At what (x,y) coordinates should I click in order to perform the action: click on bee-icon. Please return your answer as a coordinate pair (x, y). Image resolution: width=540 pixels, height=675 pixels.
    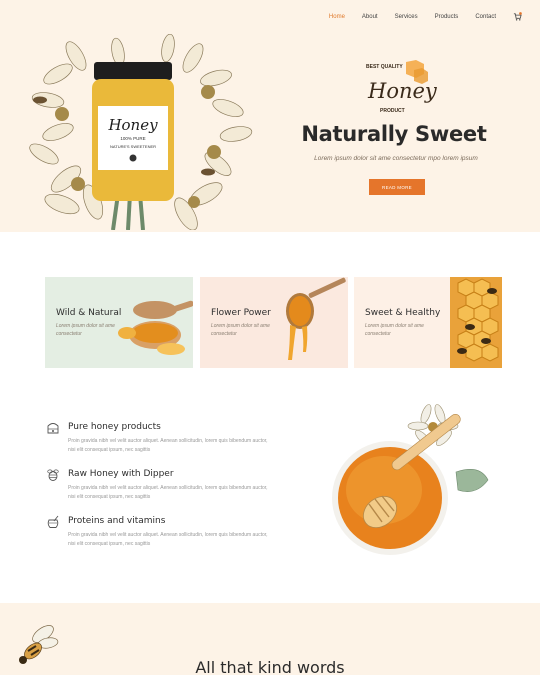
    Looking at the image, I should click on (53, 475).